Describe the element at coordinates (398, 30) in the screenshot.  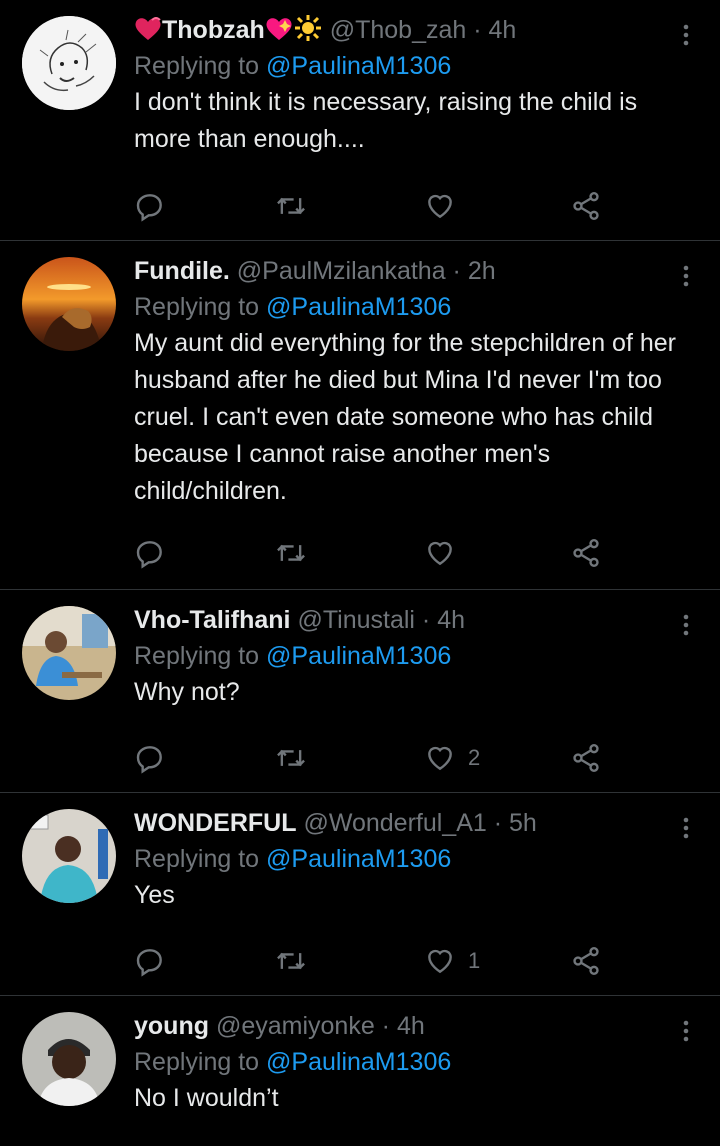
I see `user-handle: @Thob_zah` at that location.